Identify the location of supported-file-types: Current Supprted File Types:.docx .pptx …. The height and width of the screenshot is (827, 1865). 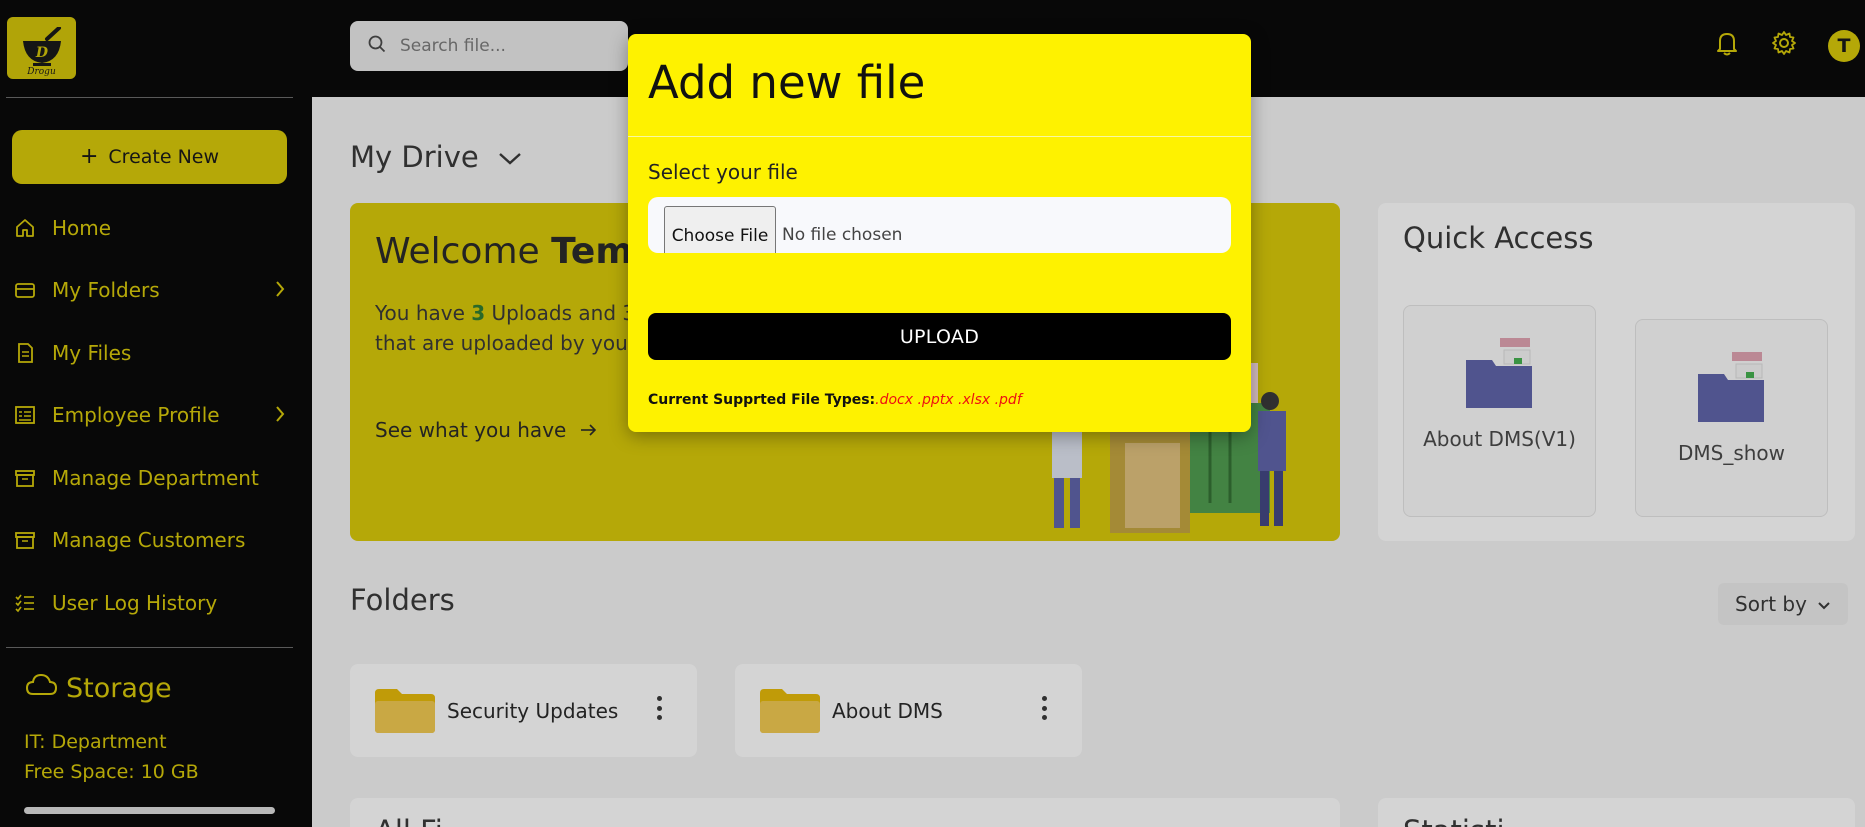
(835, 400).